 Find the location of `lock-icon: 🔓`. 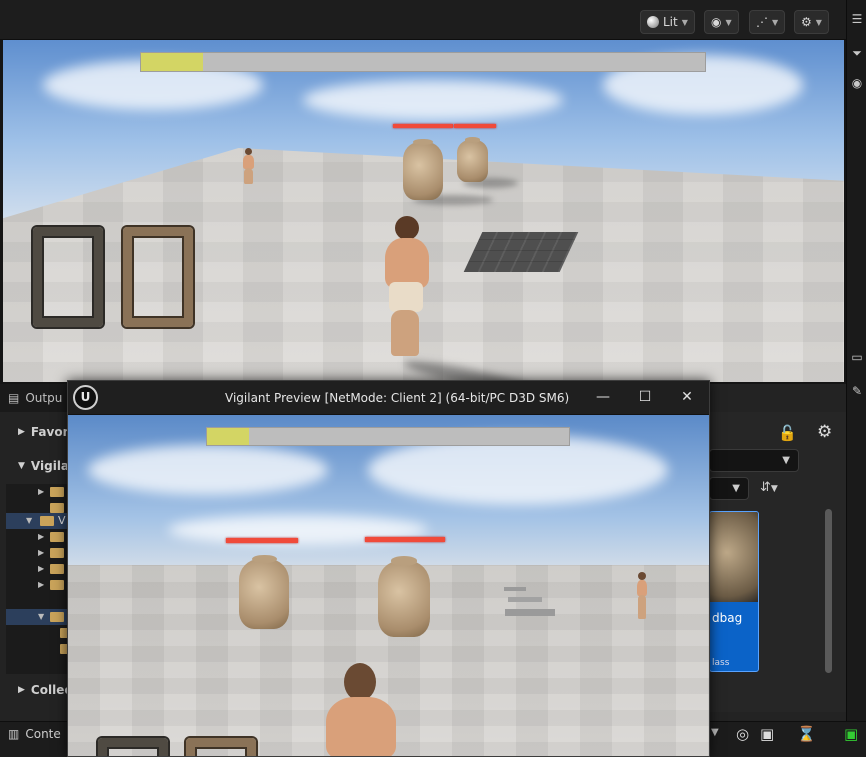

lock-icon: 🔓 is located at coordinates (787, 433).